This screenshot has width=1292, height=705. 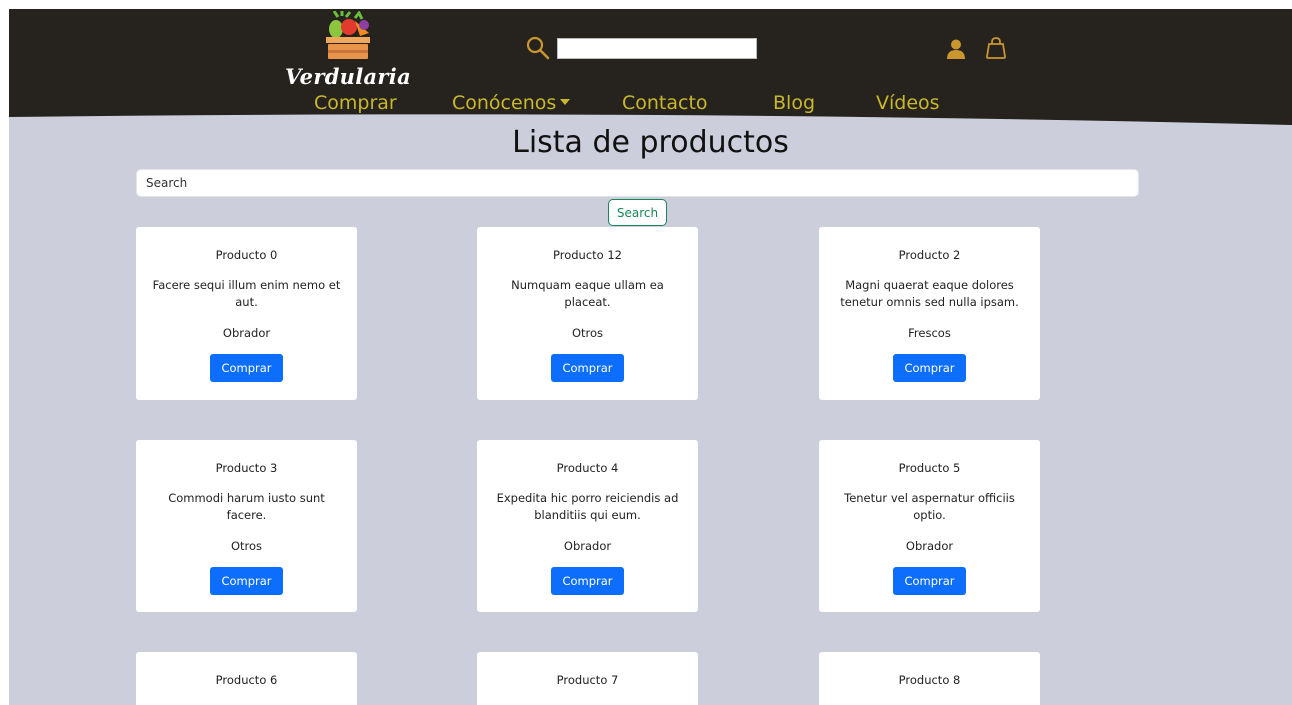 I want to click on product-description: Facere sequi illum enim nemo et aut., so click(x=246, y=293).